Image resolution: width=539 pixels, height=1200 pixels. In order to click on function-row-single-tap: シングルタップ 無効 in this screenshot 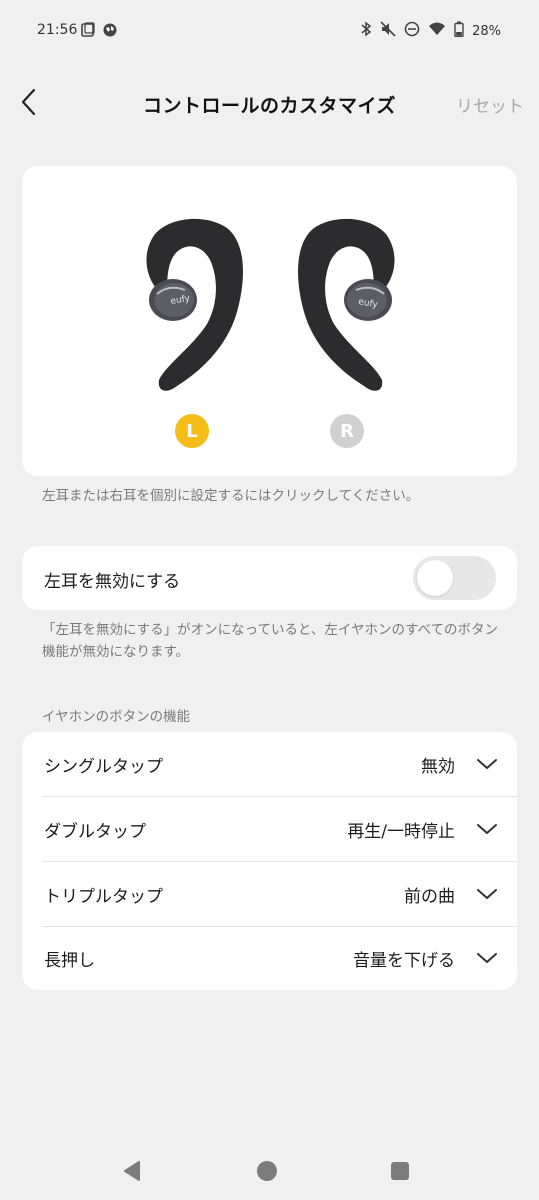, I will do `click(269, 764)`.